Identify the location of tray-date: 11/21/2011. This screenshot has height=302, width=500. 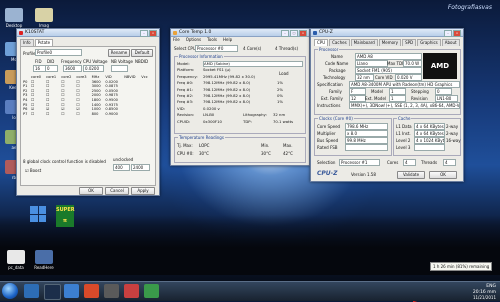
(484, 297).